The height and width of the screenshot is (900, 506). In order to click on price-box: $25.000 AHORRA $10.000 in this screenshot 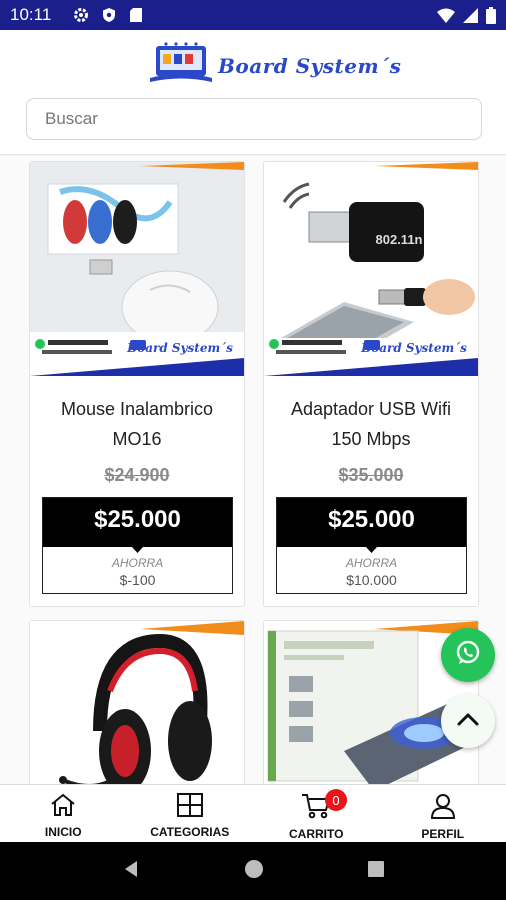, I will do `click(371, 545)`.